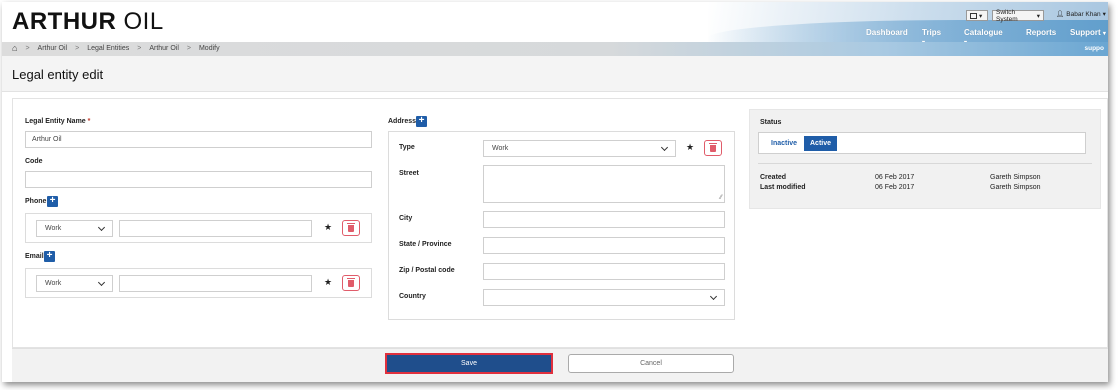  What do you see at coordinates (209, 48) in the screenshot?
I see `breadcrumb-item-modify: Modify` at bounding box center [209, 48].